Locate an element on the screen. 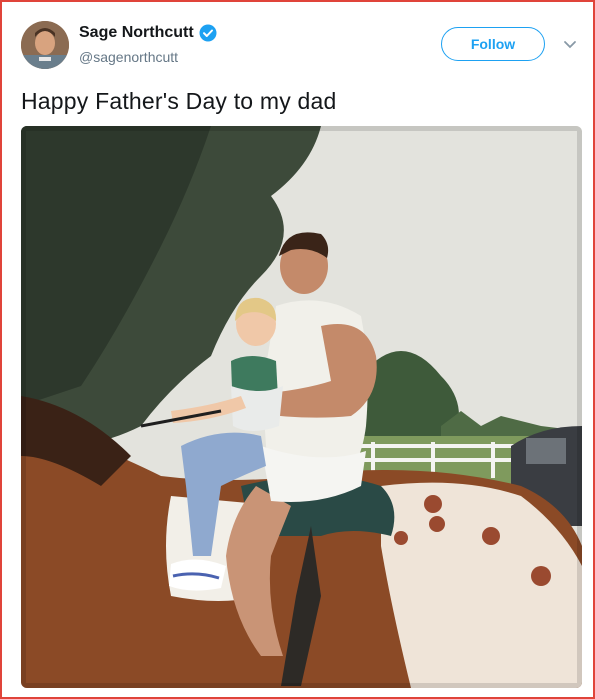 This screenshot has width=595, height=699. author-name: Sage Northcutt is located at coordinates (136, 33).